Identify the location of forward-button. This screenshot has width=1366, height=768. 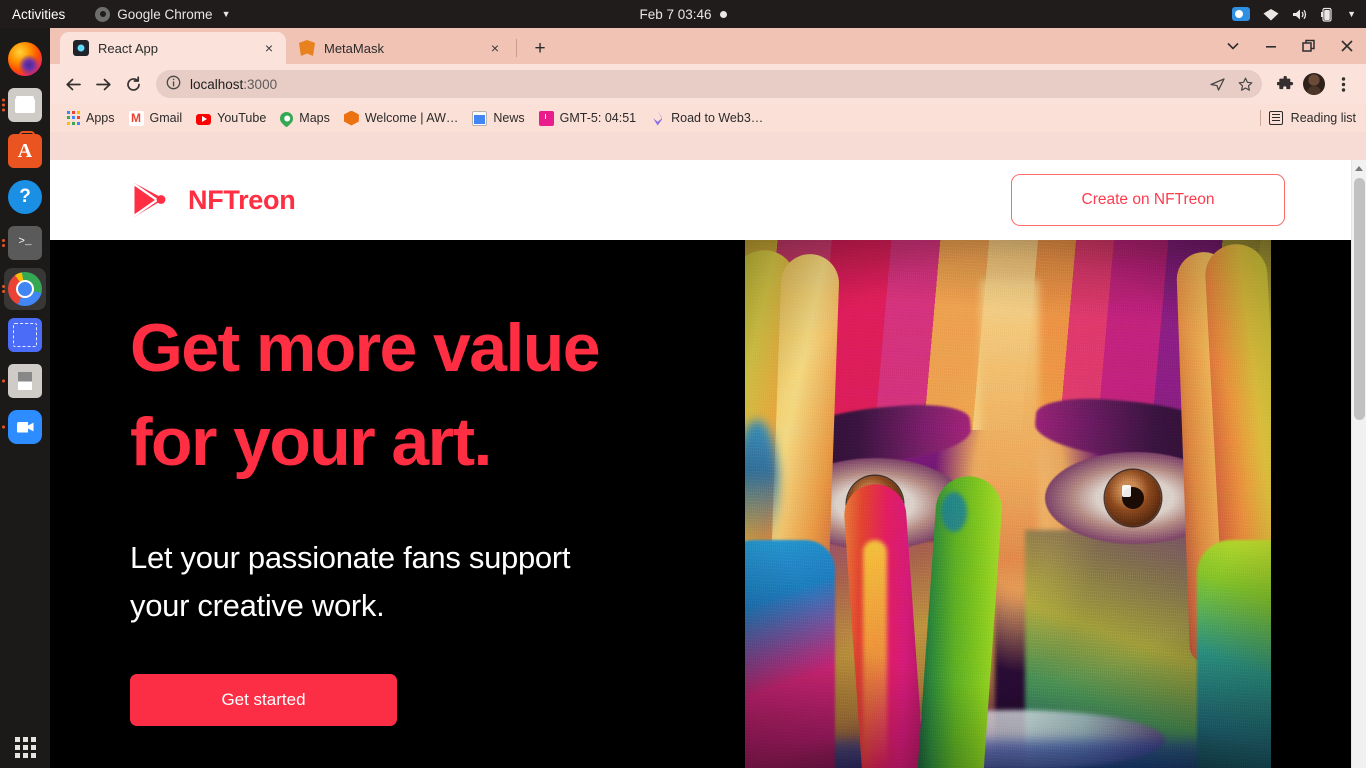
(103, 84).